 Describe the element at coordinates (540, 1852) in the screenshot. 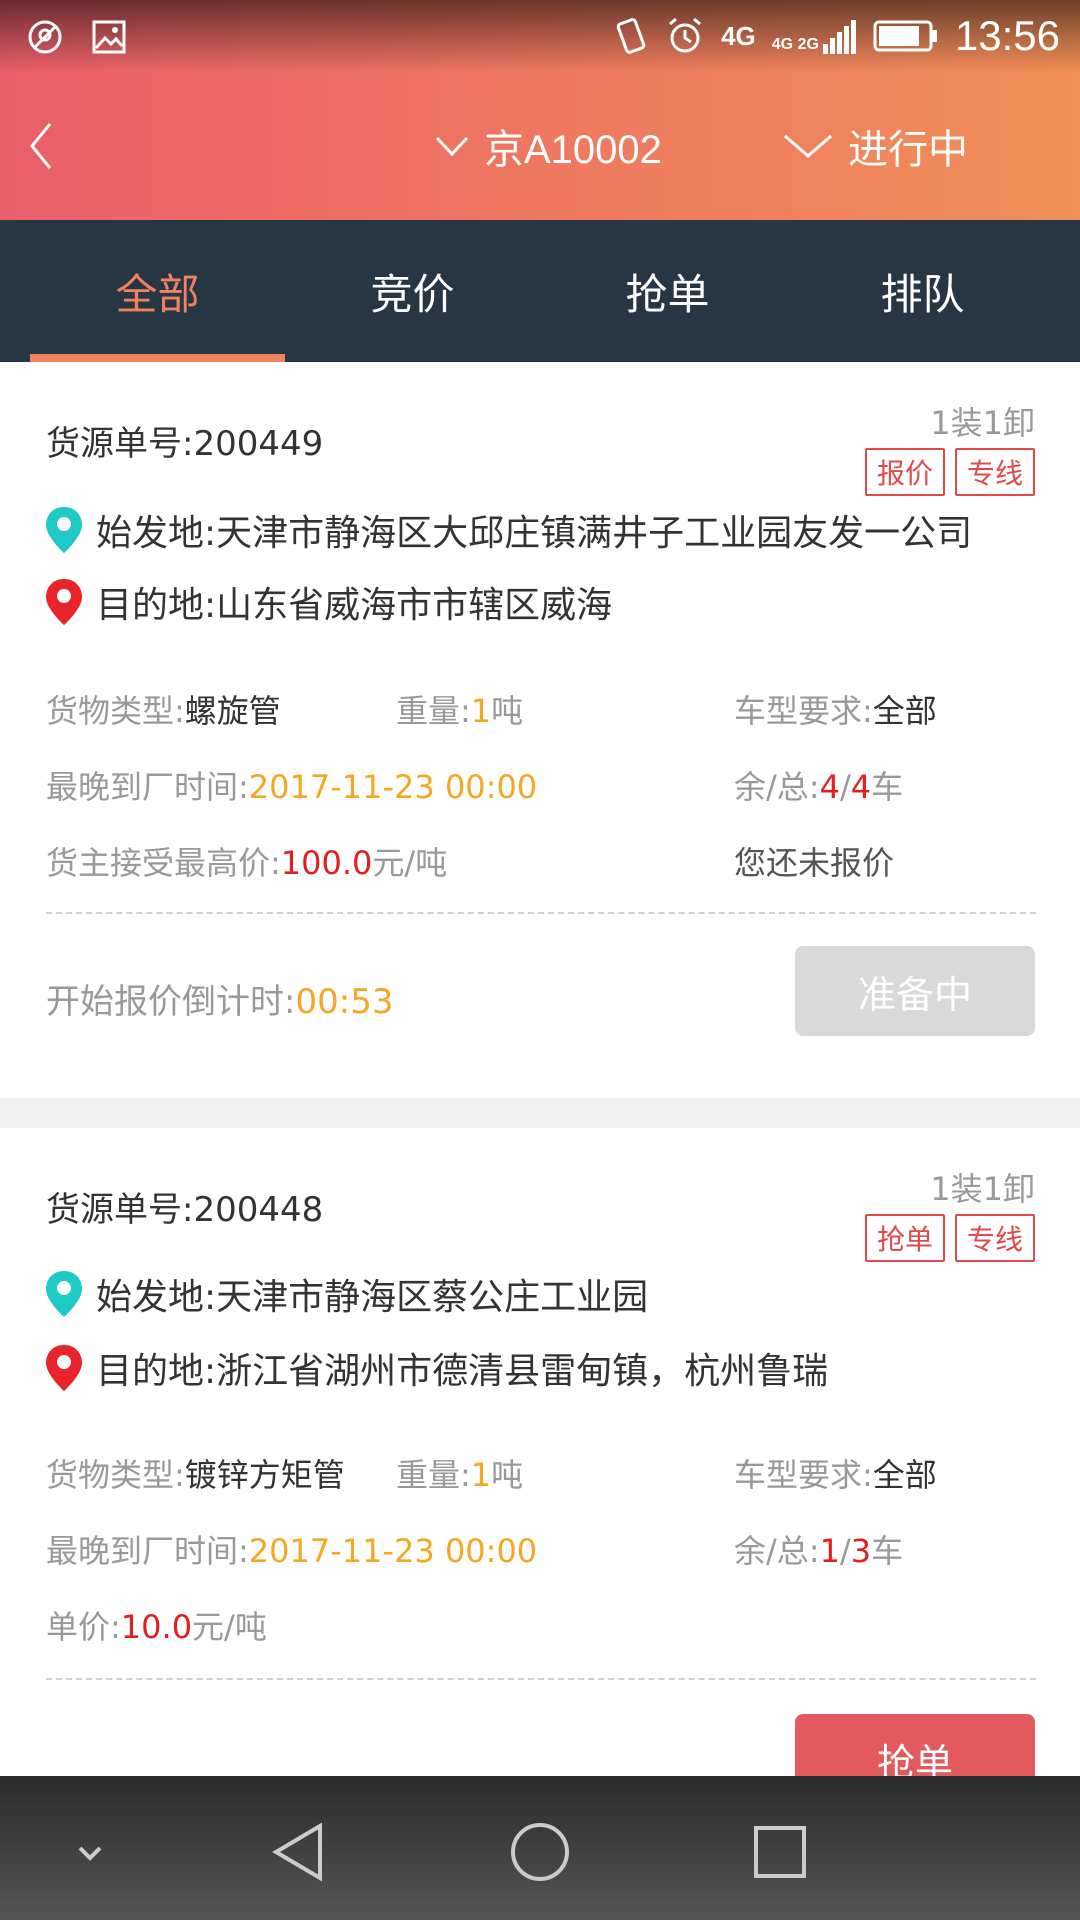

I see `home-circle-icon` at that location.